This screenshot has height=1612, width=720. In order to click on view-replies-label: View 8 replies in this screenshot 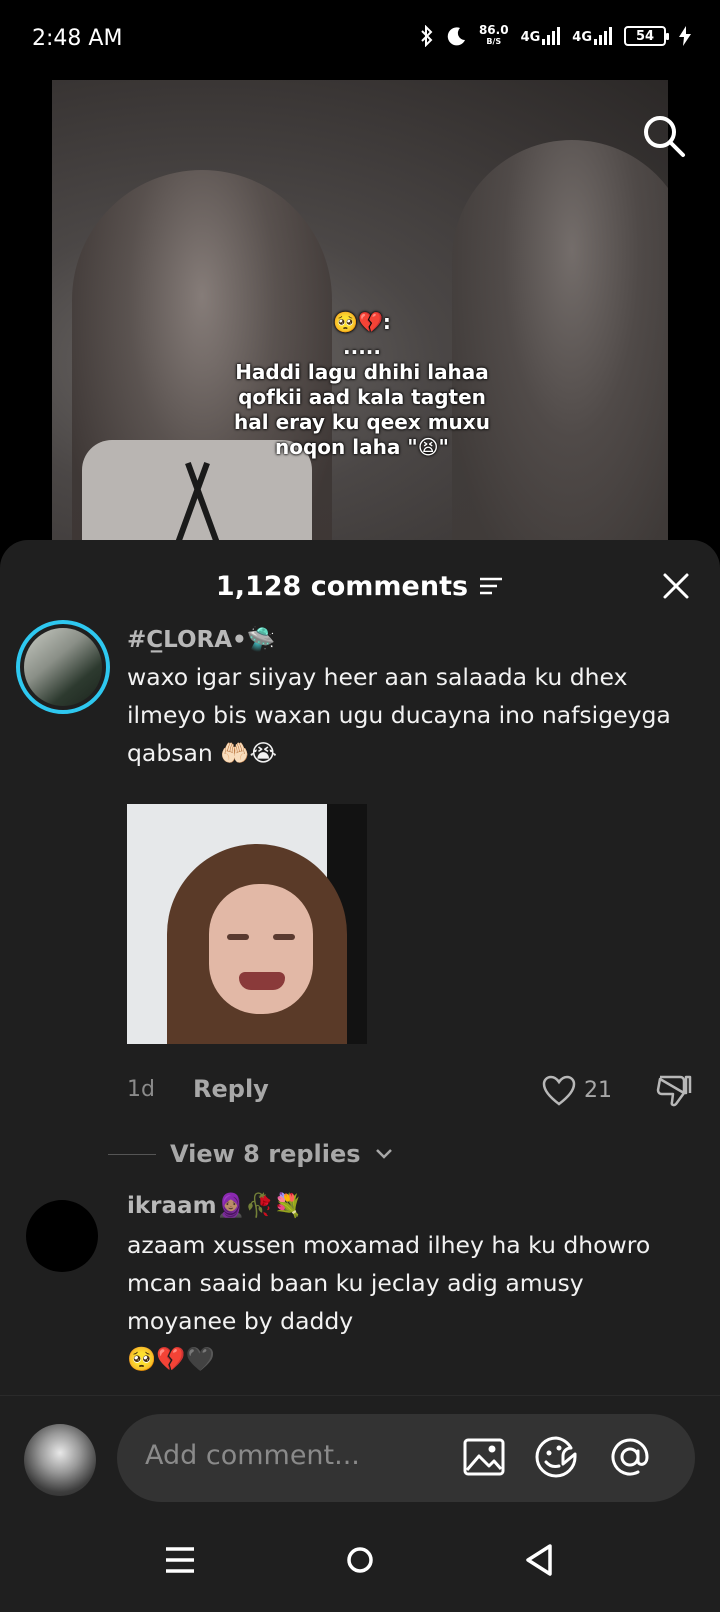, I will do `click(265, 1154)`.